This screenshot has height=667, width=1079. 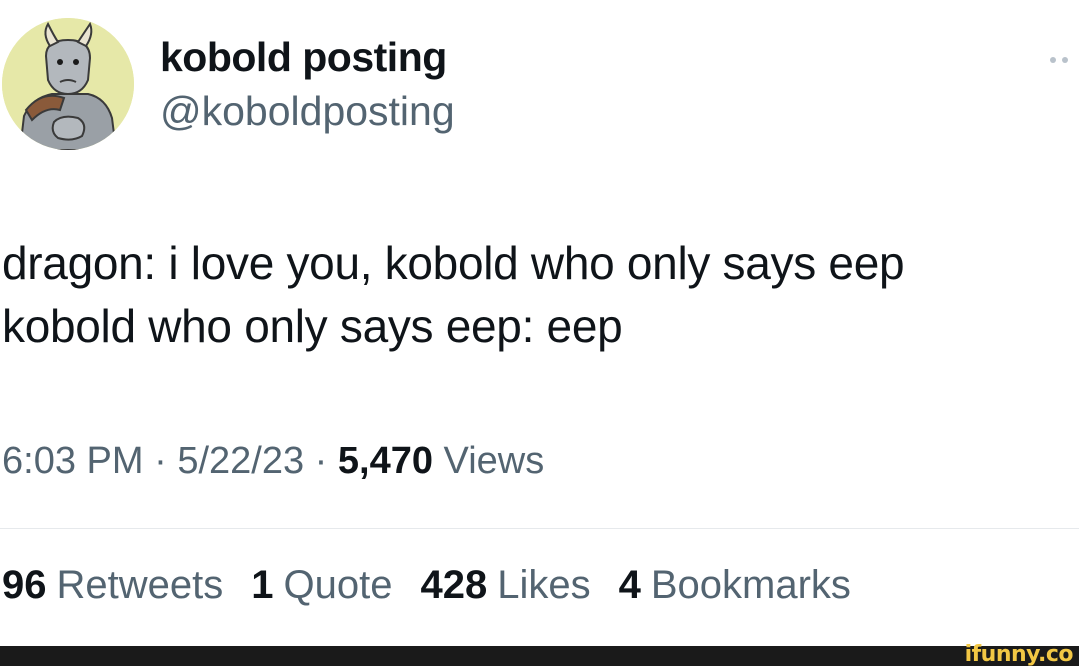 I want to click on tweet-date: 5/22/23, so click(x=240, y=461).